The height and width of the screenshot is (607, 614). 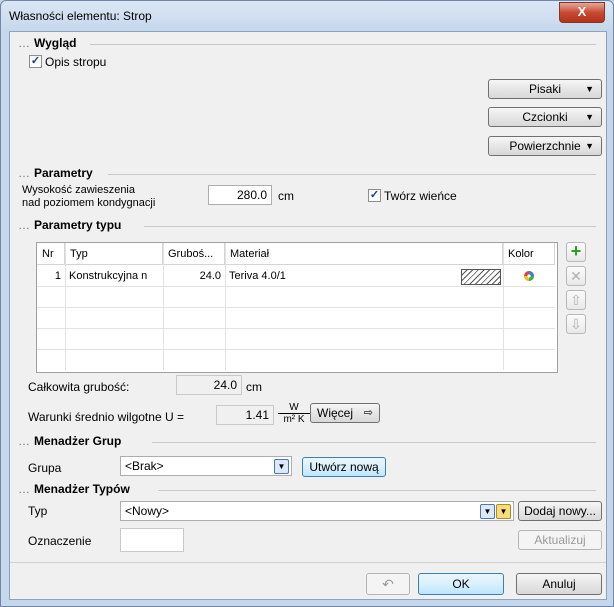 What do you see at coordinates (481, 277) in the screenshot?
I see `hatch-pattern-swatch` at bounding box center [481, 277].